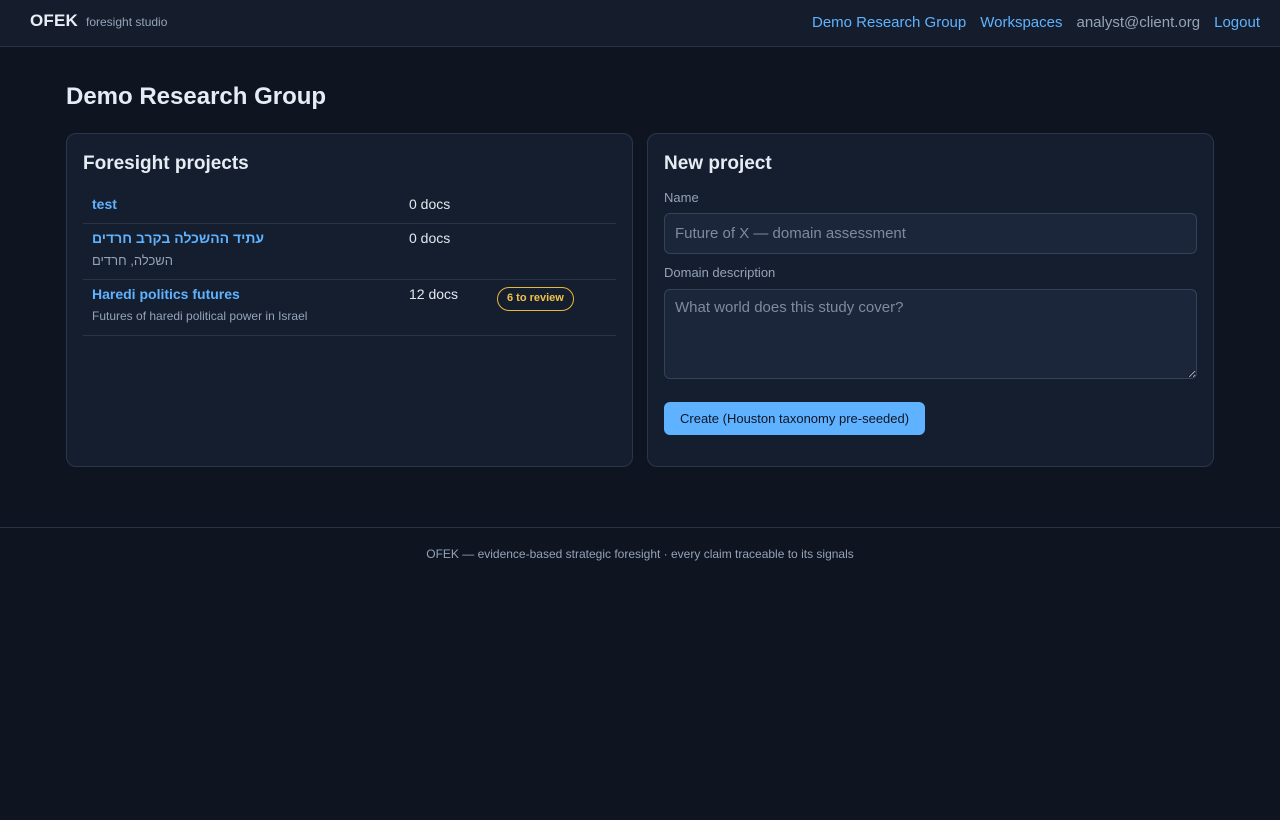 The height and width of the screenshot is (820, 1280). What do you see at coordinates (681, 197) in the screenshot?
I see `name-label: Name` at bounding box center [681, 197].